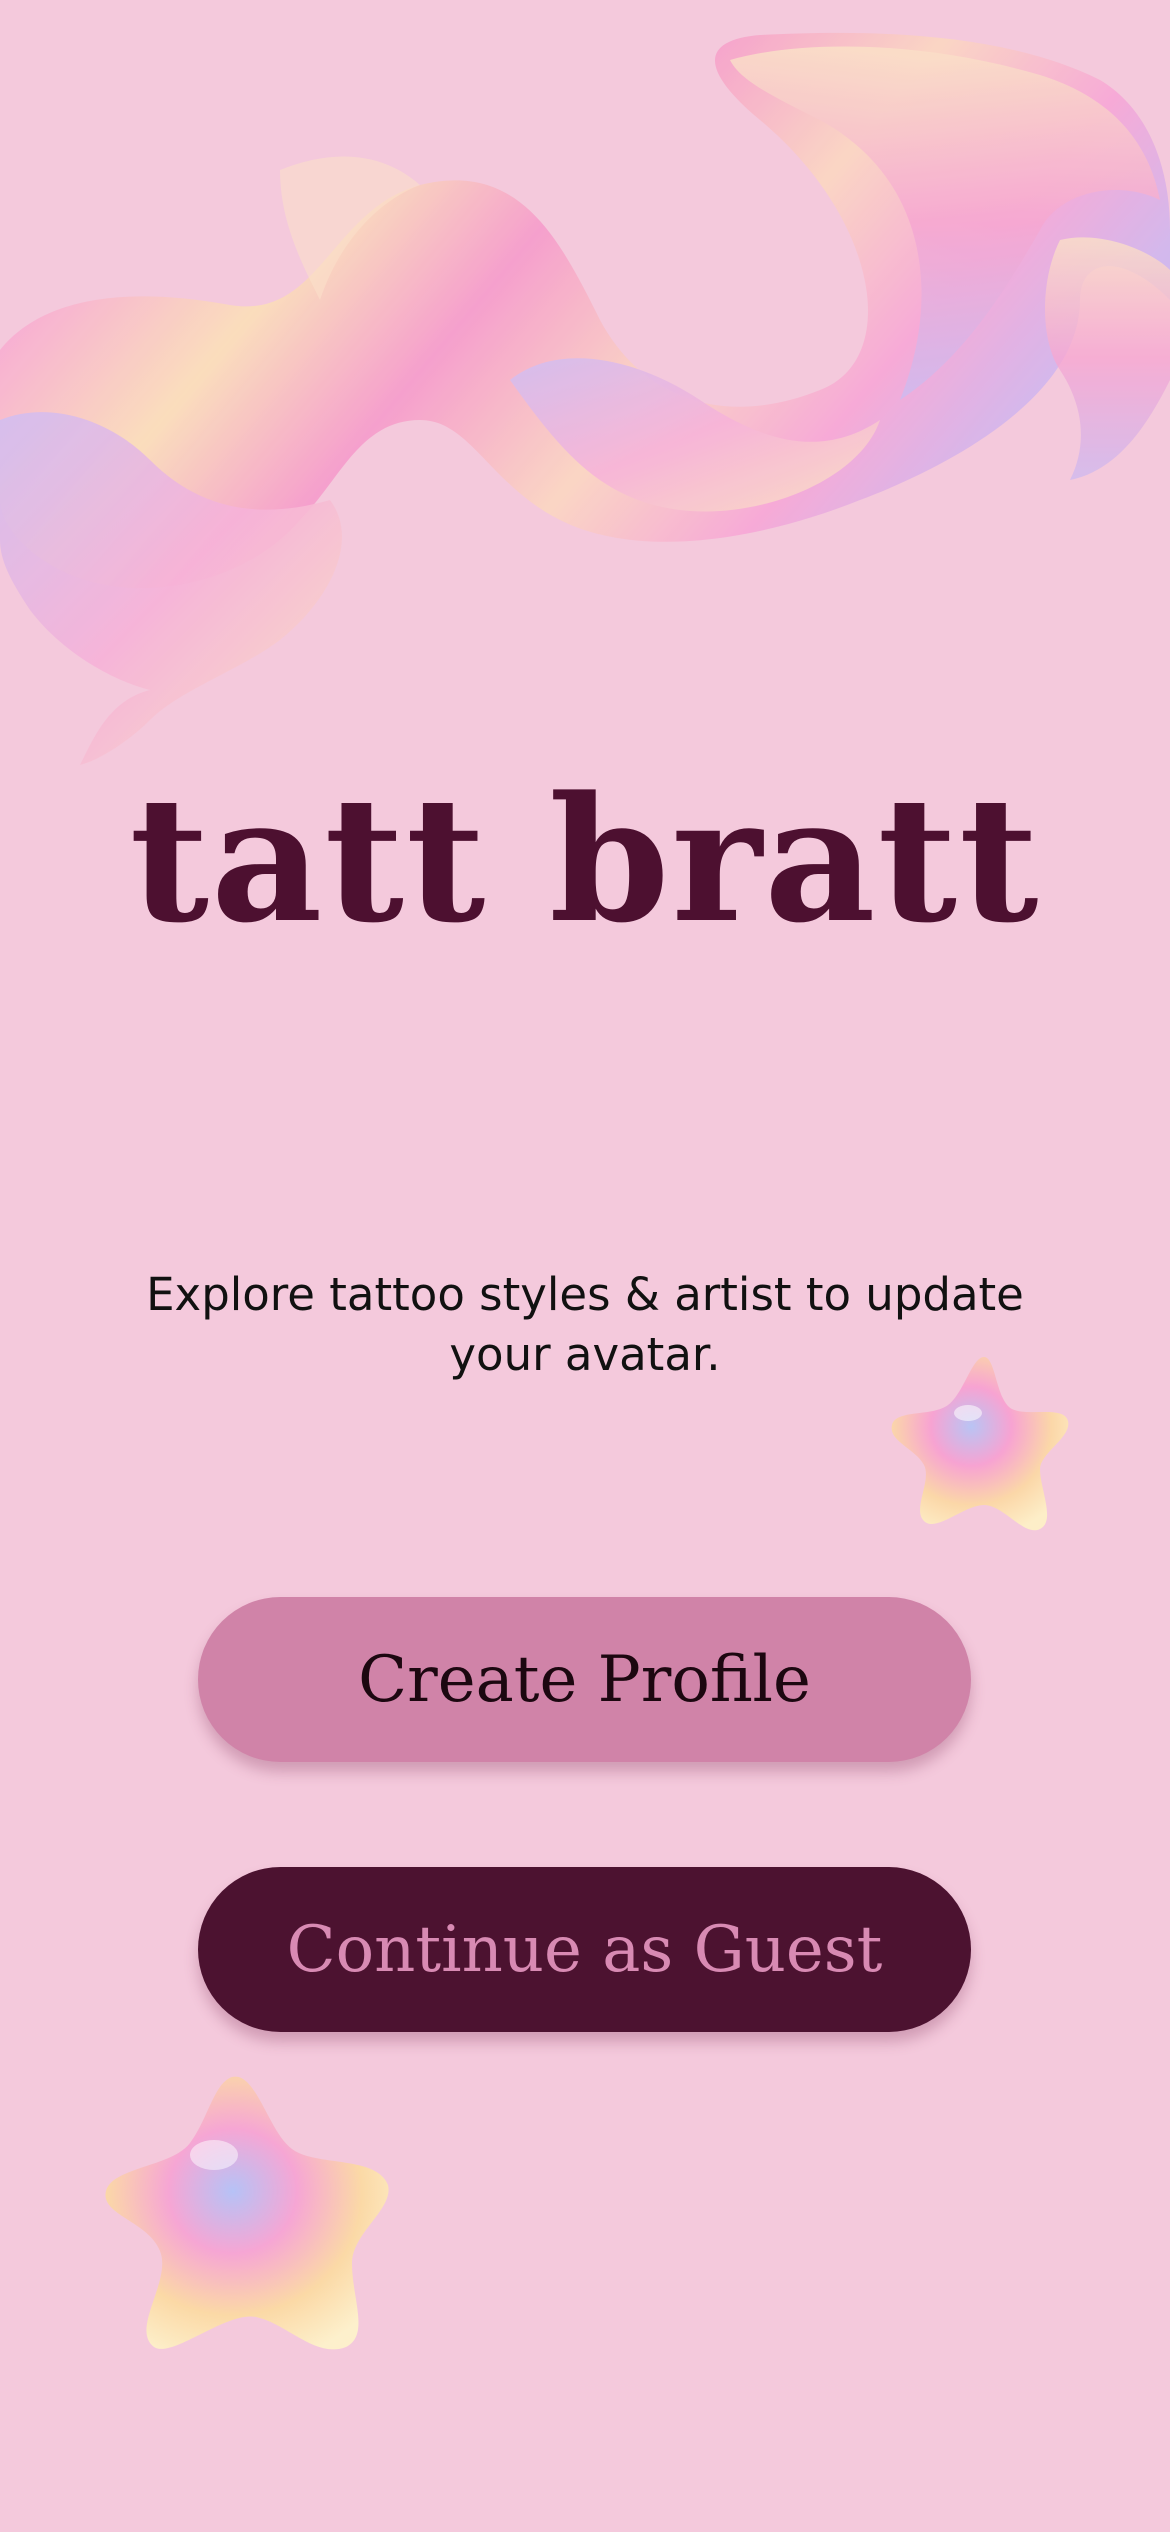  I want to click on create-profile-button: Create Profile, so click(584, 1679).